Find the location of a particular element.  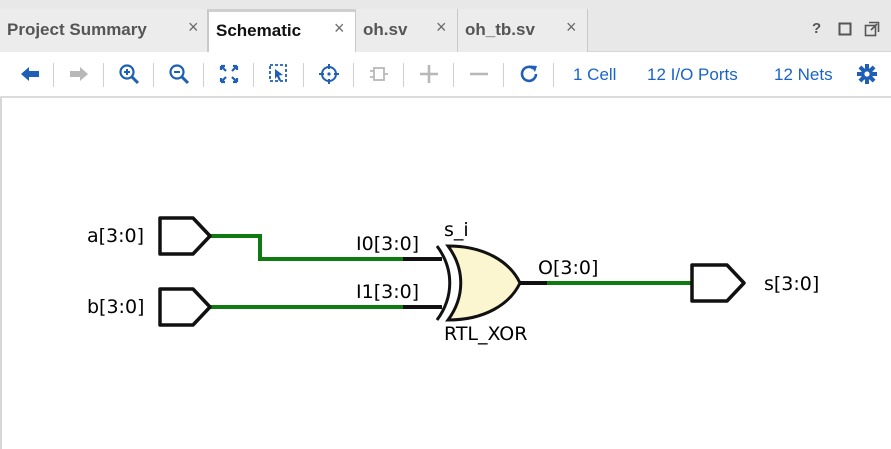

gear-icon is located at coordinates (867, 74).